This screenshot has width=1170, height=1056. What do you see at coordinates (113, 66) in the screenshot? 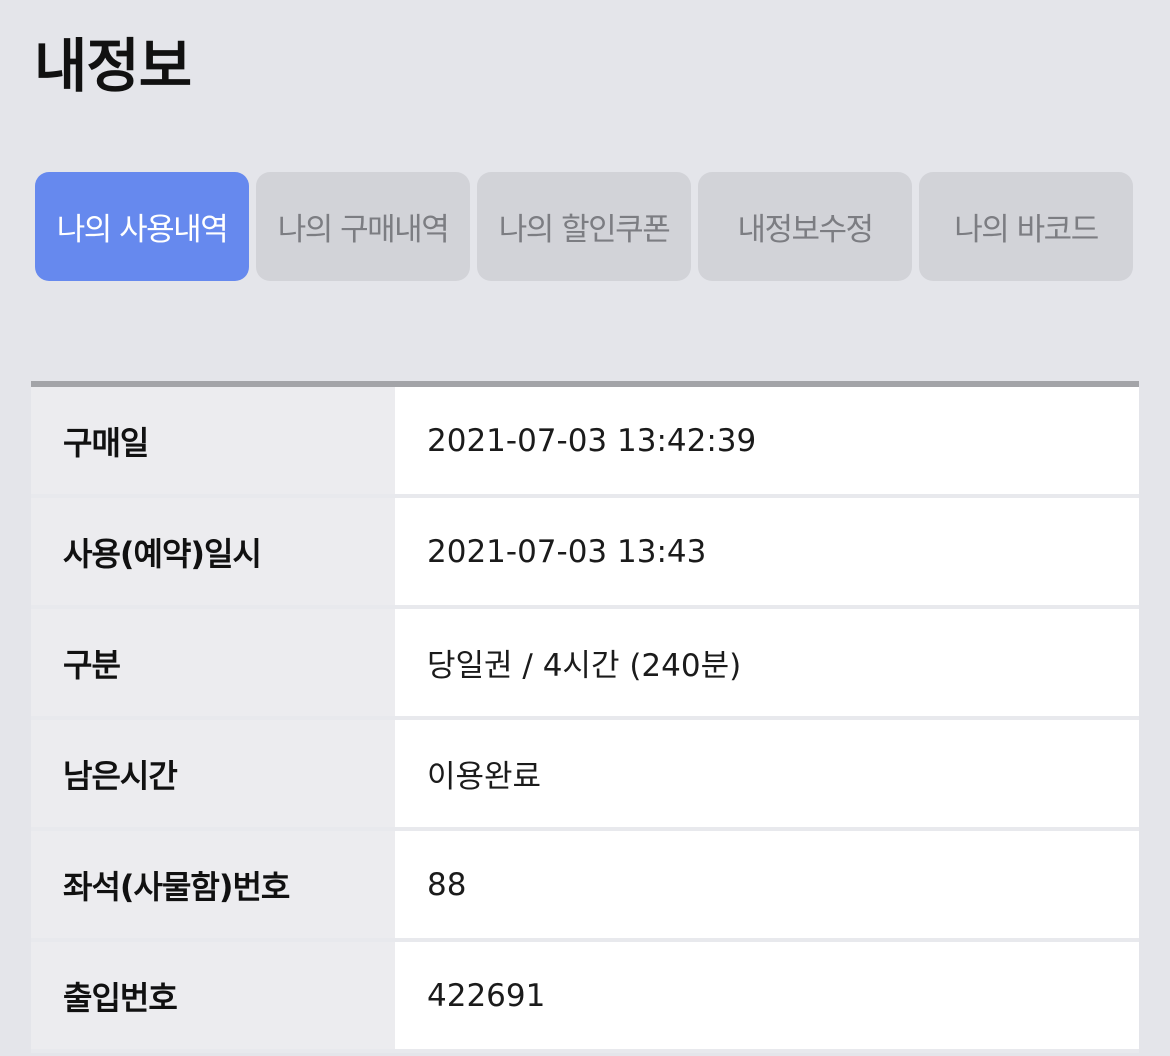
I see `page-title: 내정보` at bounding box center [113, 66].